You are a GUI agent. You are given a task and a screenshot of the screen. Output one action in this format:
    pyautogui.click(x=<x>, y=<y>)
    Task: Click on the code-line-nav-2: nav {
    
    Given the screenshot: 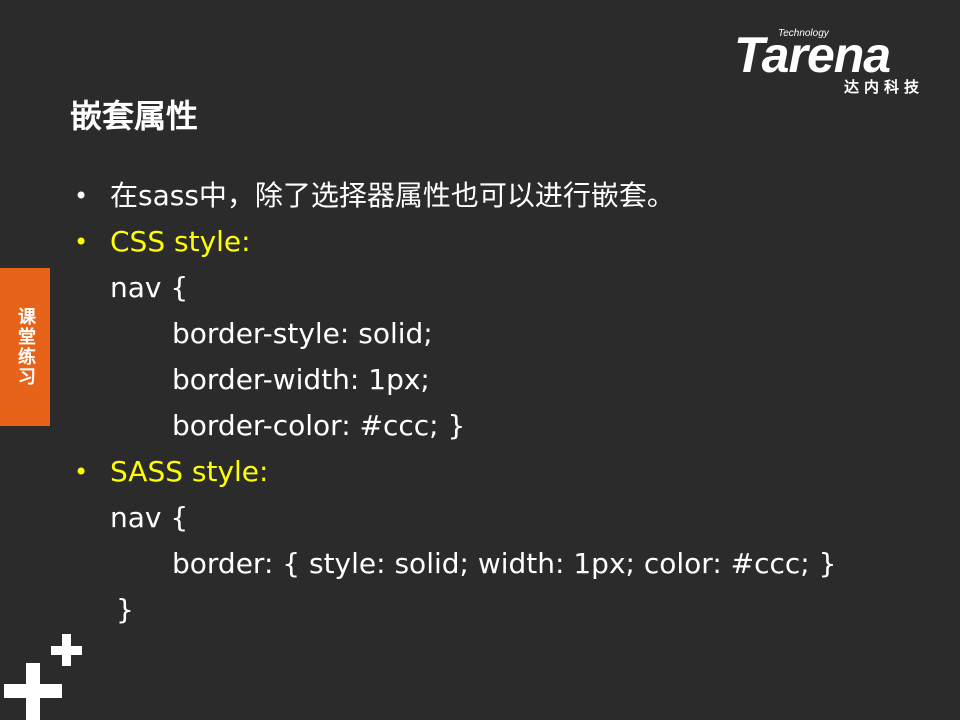 What is the action you would take?
    pyautogui.click(x=149, y=517)
    